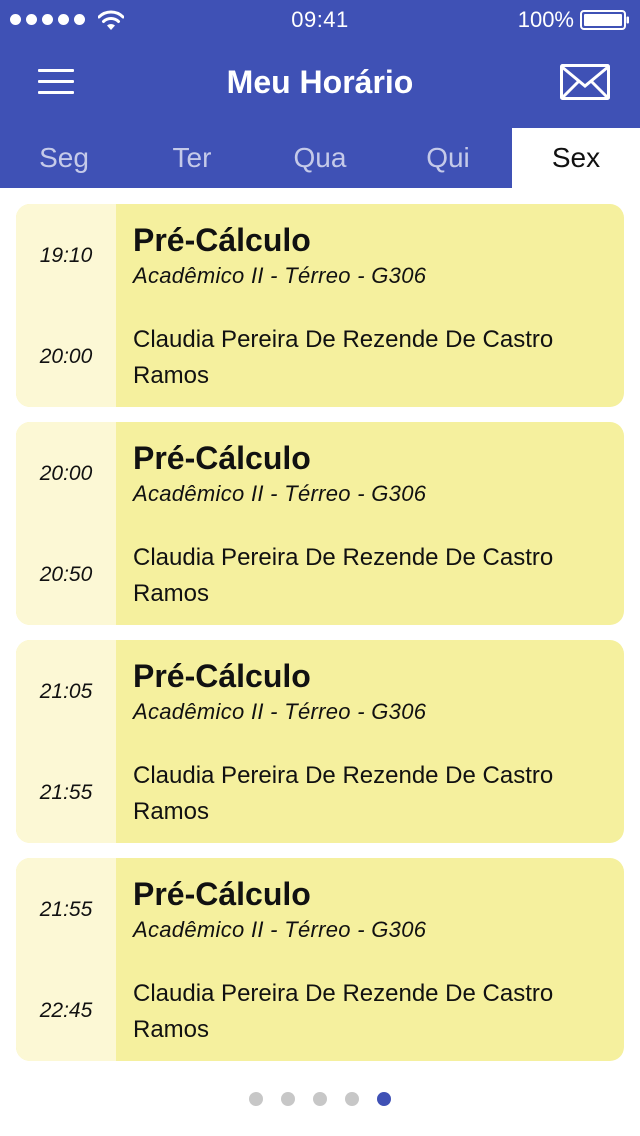  Describe the element at coordinates (66, 255) in the screenshot. I see `start-time: 19:10` at that location.